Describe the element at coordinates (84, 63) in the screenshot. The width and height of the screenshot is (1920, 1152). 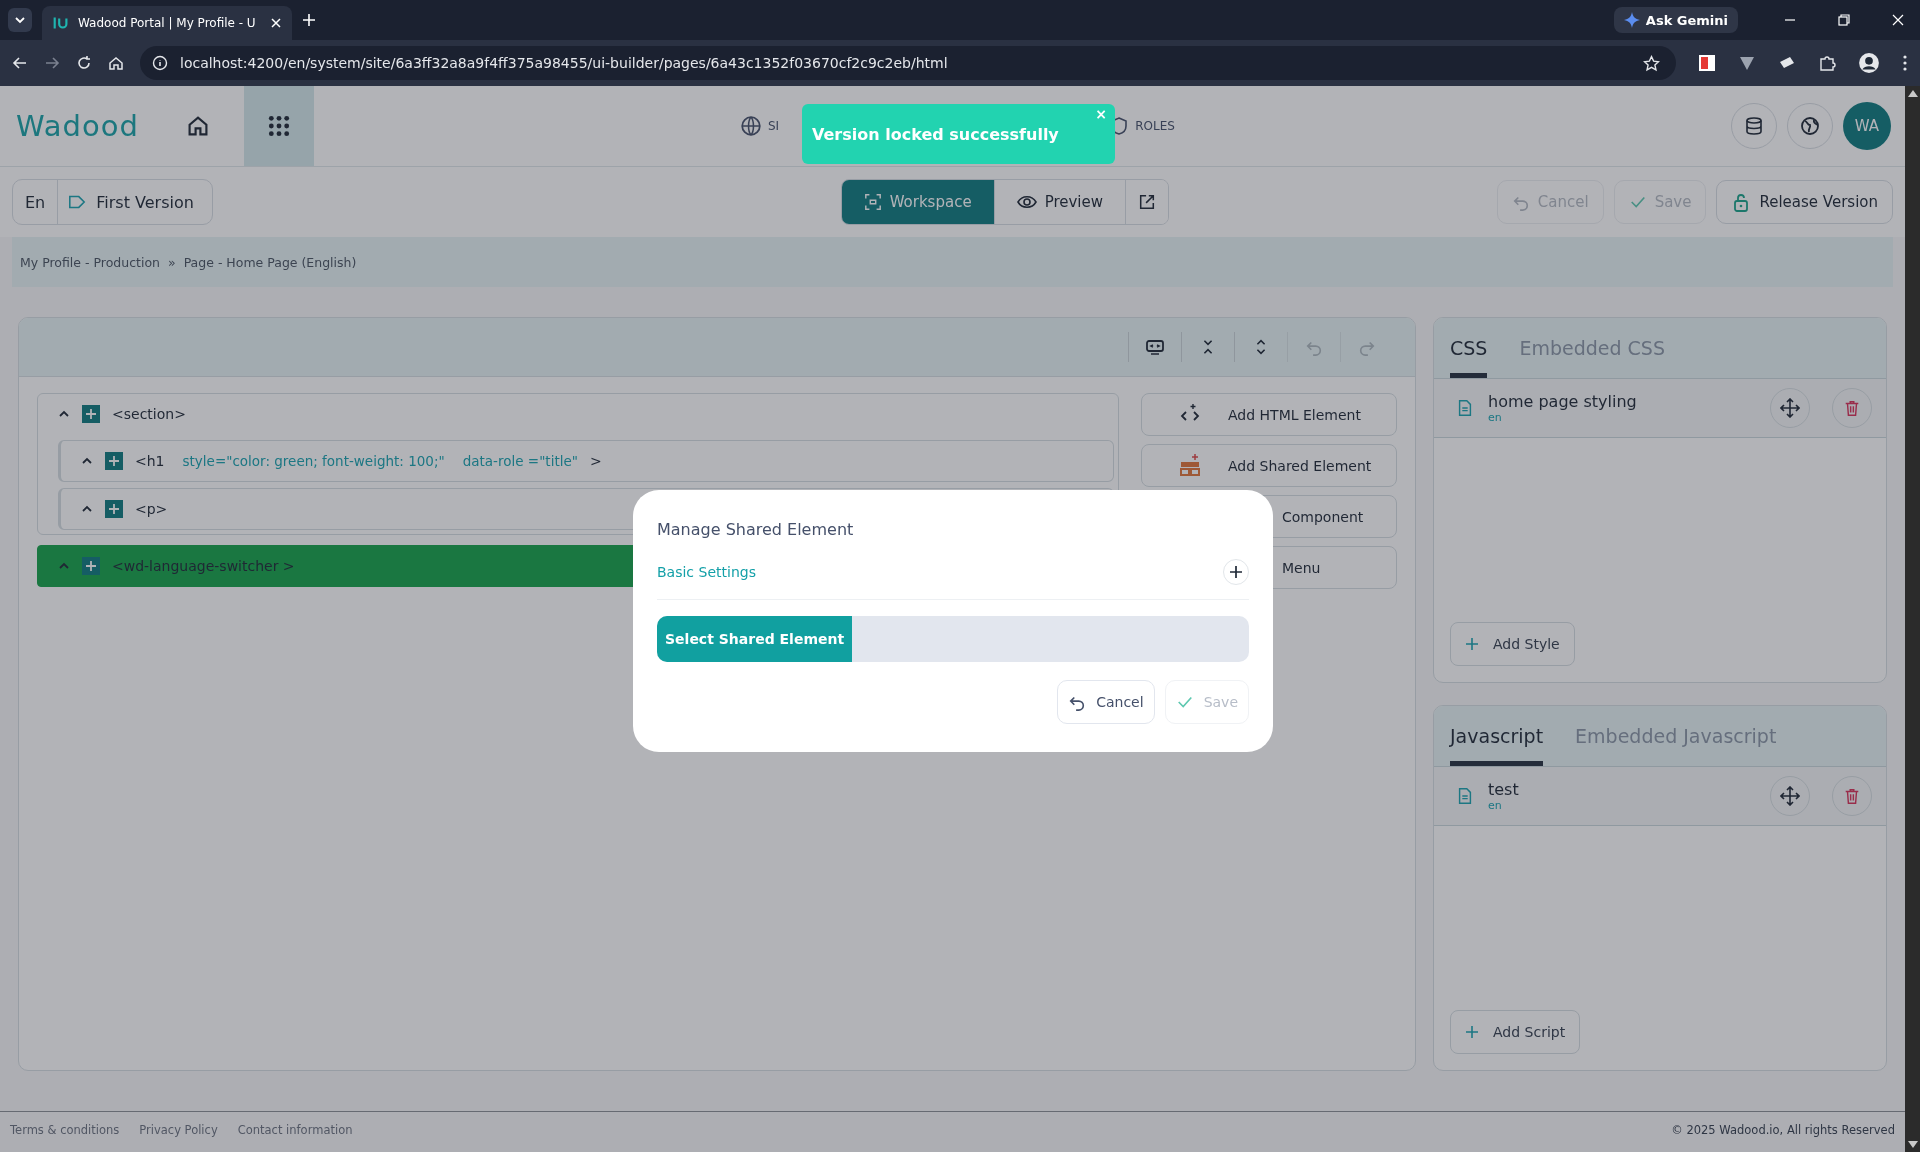
I see `reload-icon` at that location.